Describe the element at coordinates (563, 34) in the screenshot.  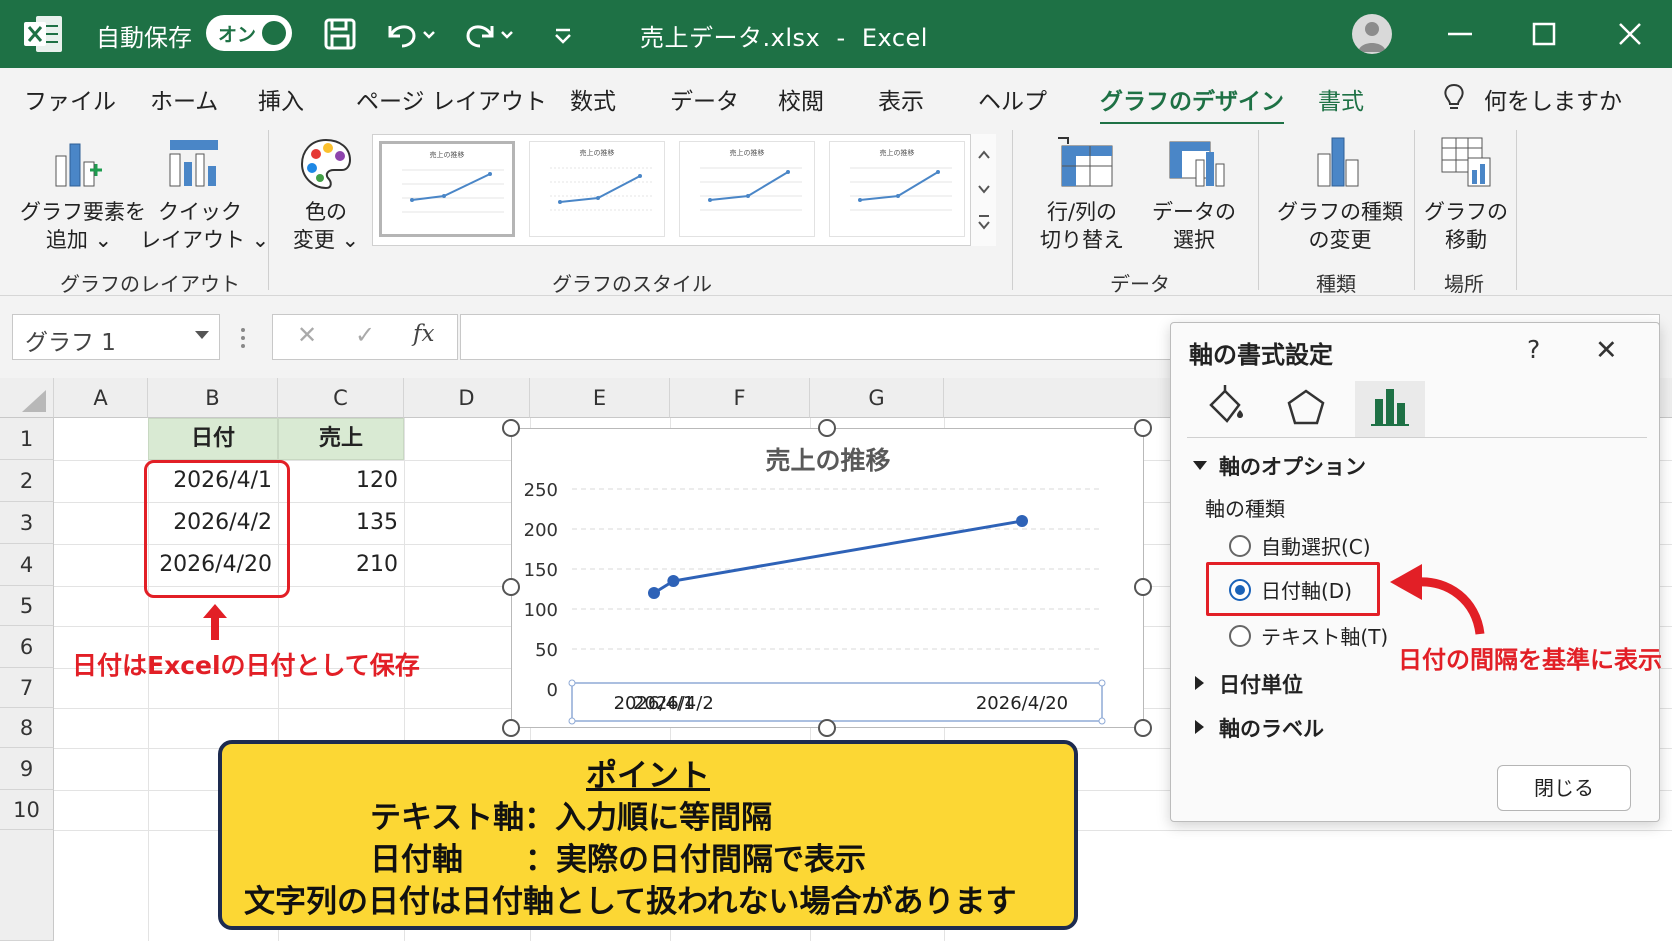
I see `customize-qat-icon` at that location.